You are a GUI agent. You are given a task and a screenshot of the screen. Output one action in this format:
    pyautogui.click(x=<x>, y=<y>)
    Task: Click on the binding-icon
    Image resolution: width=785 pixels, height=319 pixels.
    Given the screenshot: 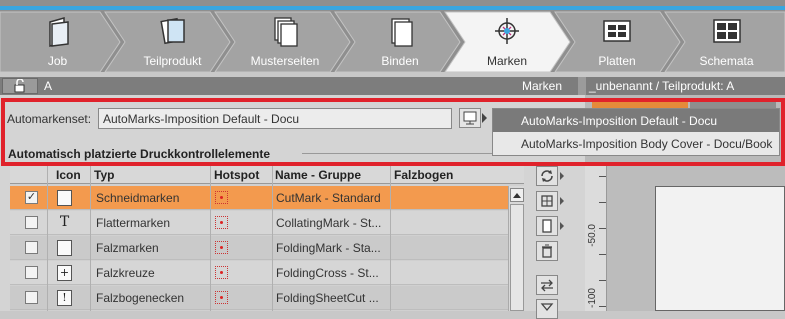 What is the action you would take?
    pyautogui.click(x=402, y=32)
    